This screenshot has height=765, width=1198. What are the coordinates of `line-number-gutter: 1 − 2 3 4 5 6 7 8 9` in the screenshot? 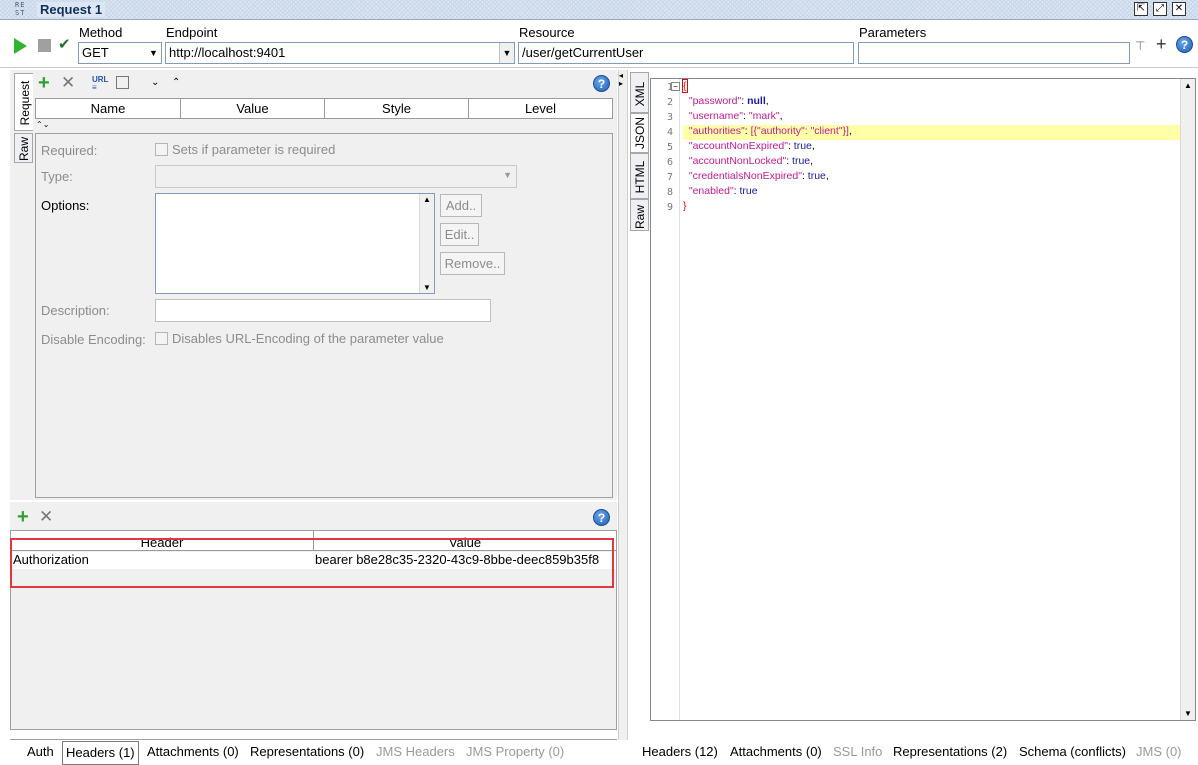 It's located at (665, 399).